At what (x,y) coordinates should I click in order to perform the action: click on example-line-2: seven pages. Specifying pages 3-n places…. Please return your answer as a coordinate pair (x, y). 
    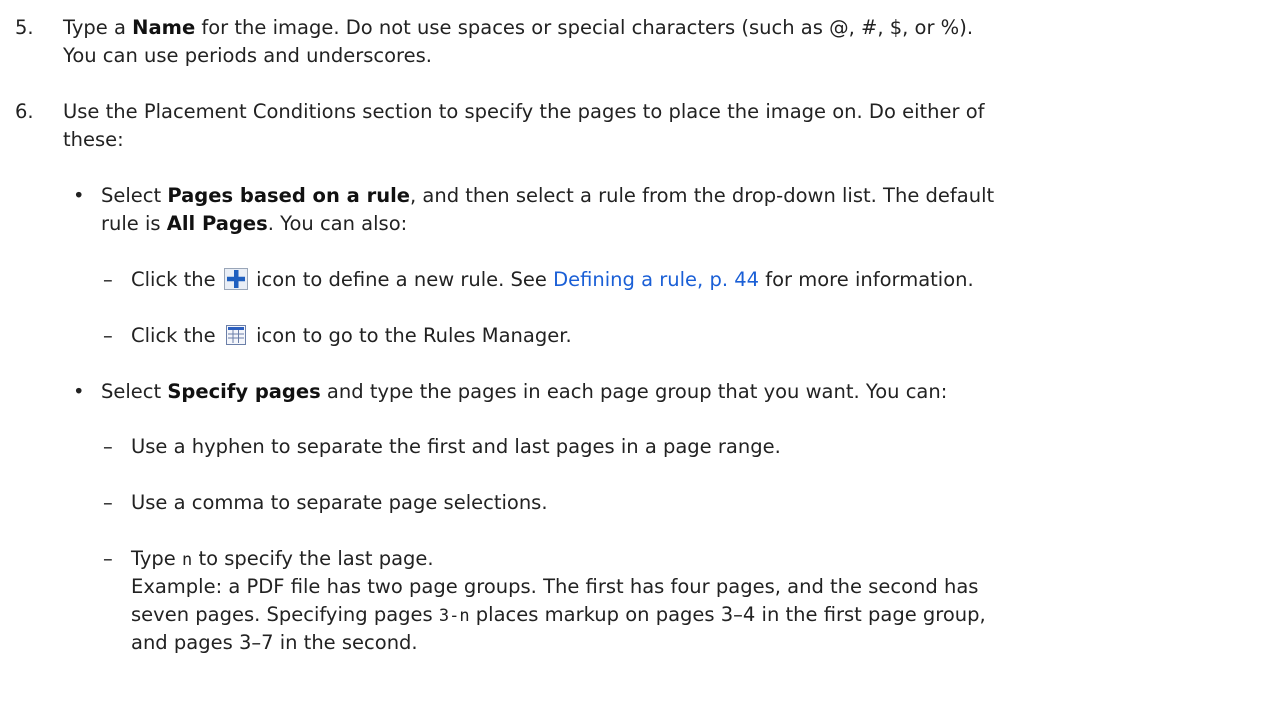
    Looking at the image, I should click on (558, 615).